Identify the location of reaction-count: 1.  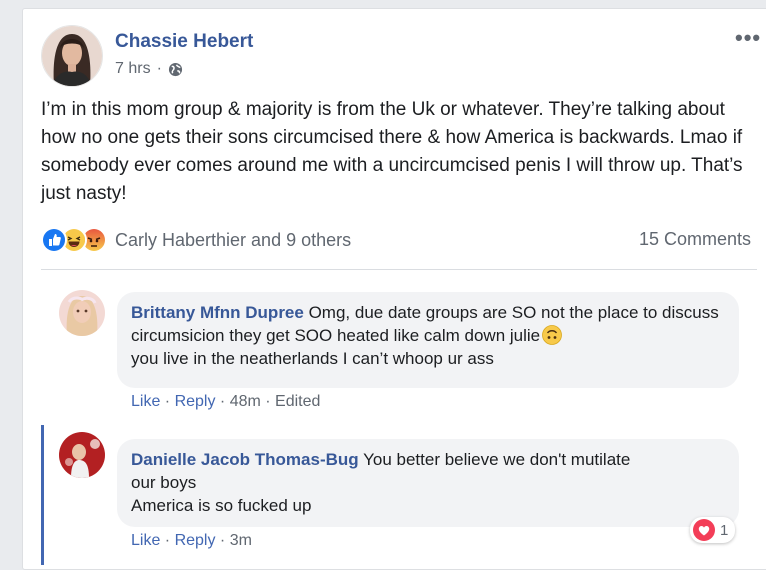
(724, 530).